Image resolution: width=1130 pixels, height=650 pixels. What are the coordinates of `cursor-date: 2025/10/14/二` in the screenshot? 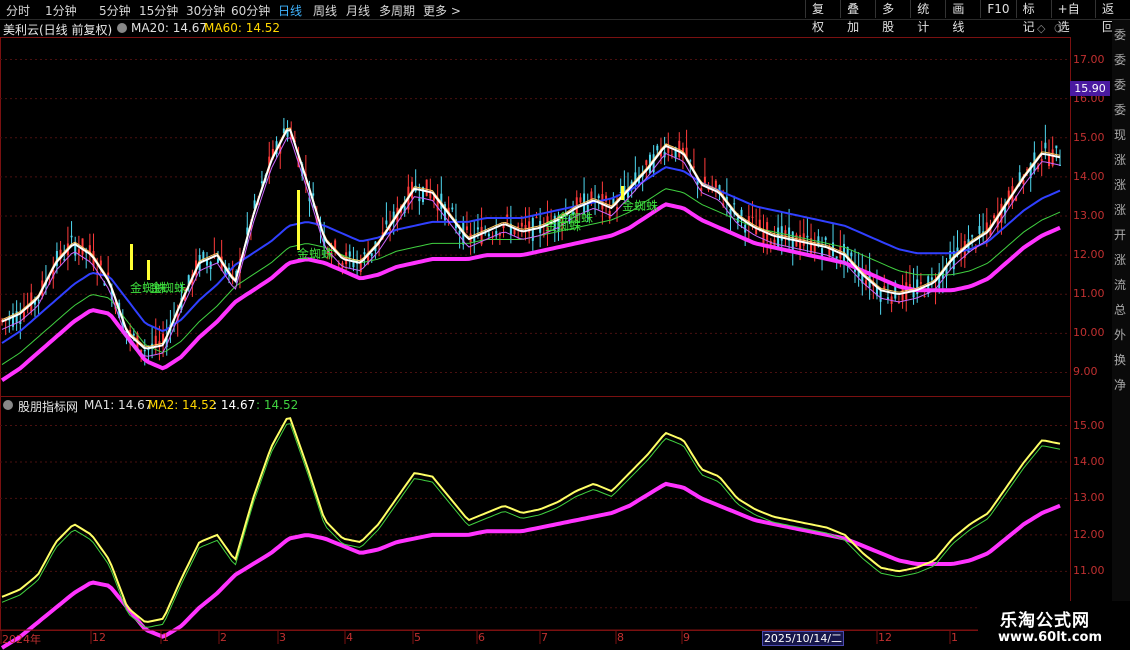 It's located at (803, 638).